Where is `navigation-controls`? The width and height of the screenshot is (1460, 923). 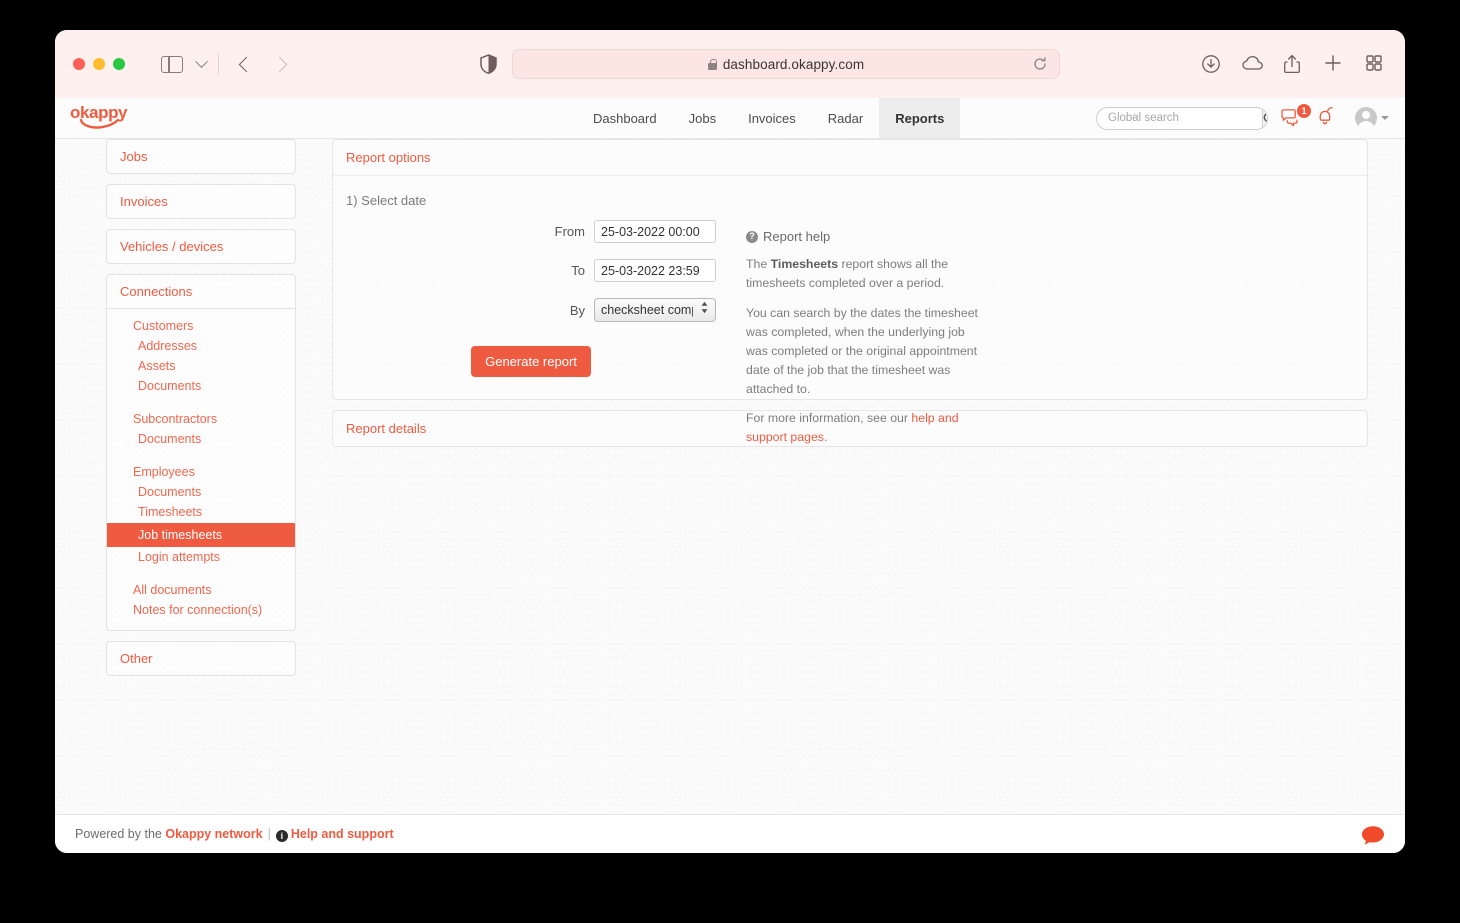 navigation-controls is located at coordinates (206, 64).